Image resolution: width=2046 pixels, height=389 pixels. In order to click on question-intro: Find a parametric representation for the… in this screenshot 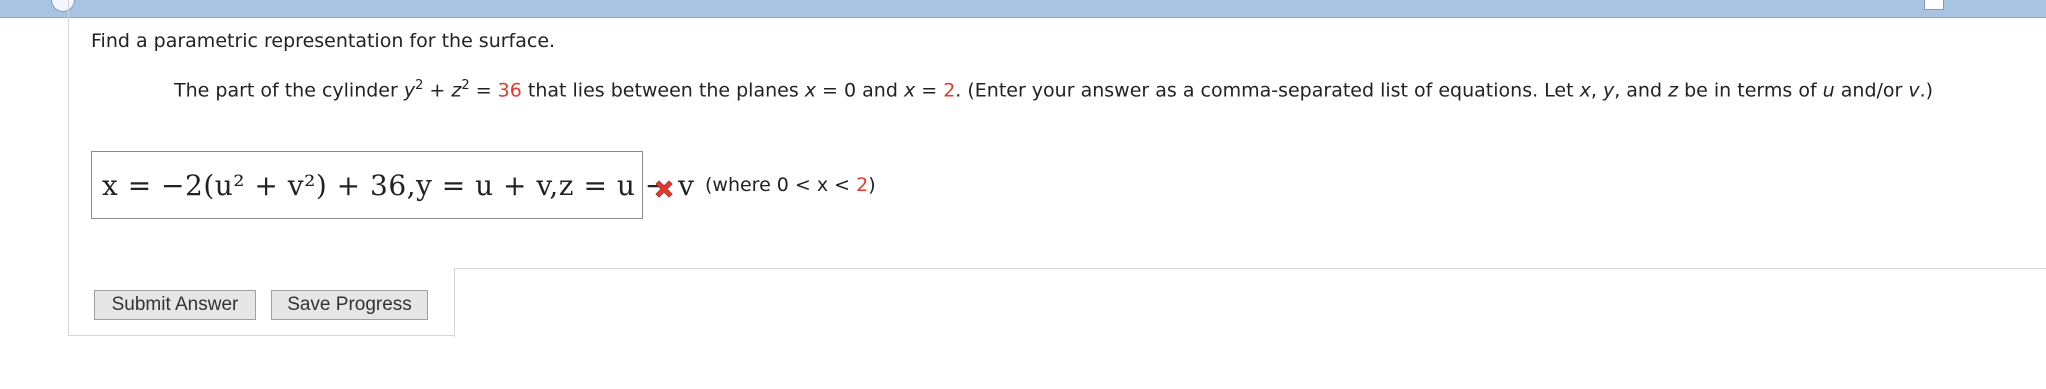, I will do `click(323, 41)`.